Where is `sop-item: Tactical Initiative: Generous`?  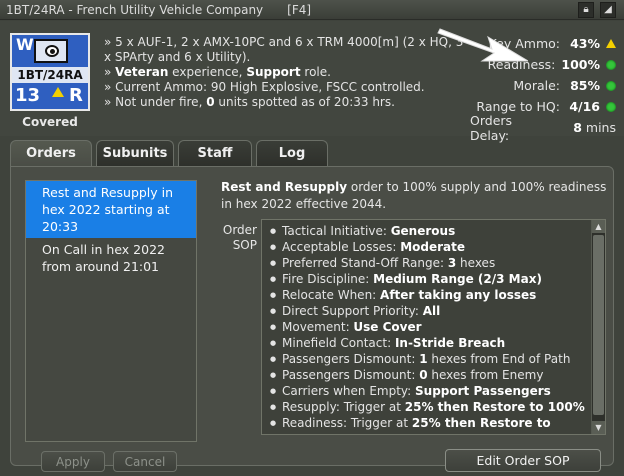 sop-item: Tactical Initiative: Generous is located at coordinates (428, 231).